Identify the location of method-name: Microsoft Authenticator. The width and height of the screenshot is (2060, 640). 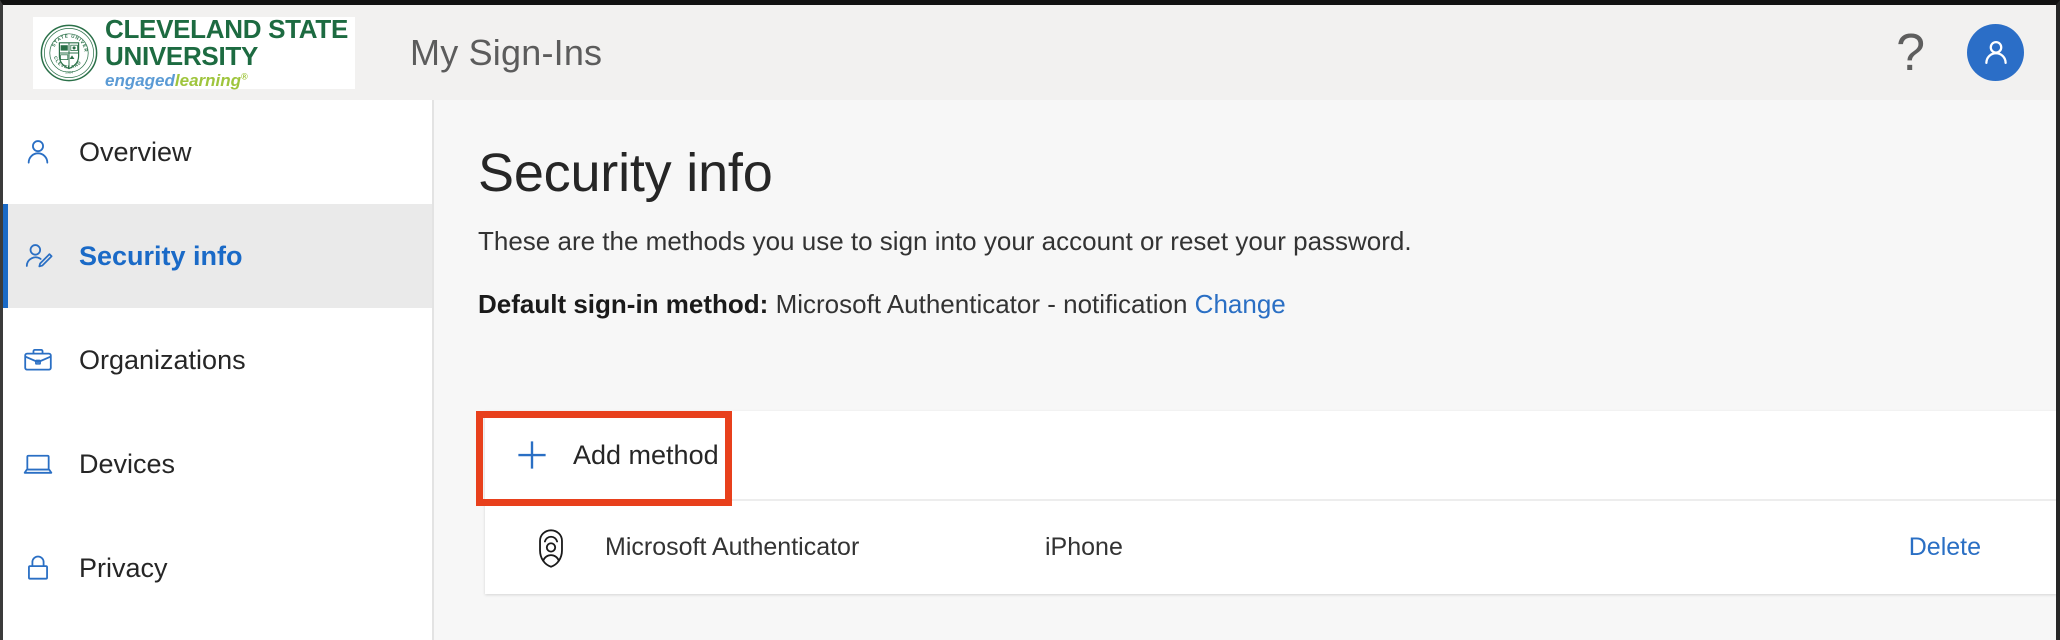
(732, 547).